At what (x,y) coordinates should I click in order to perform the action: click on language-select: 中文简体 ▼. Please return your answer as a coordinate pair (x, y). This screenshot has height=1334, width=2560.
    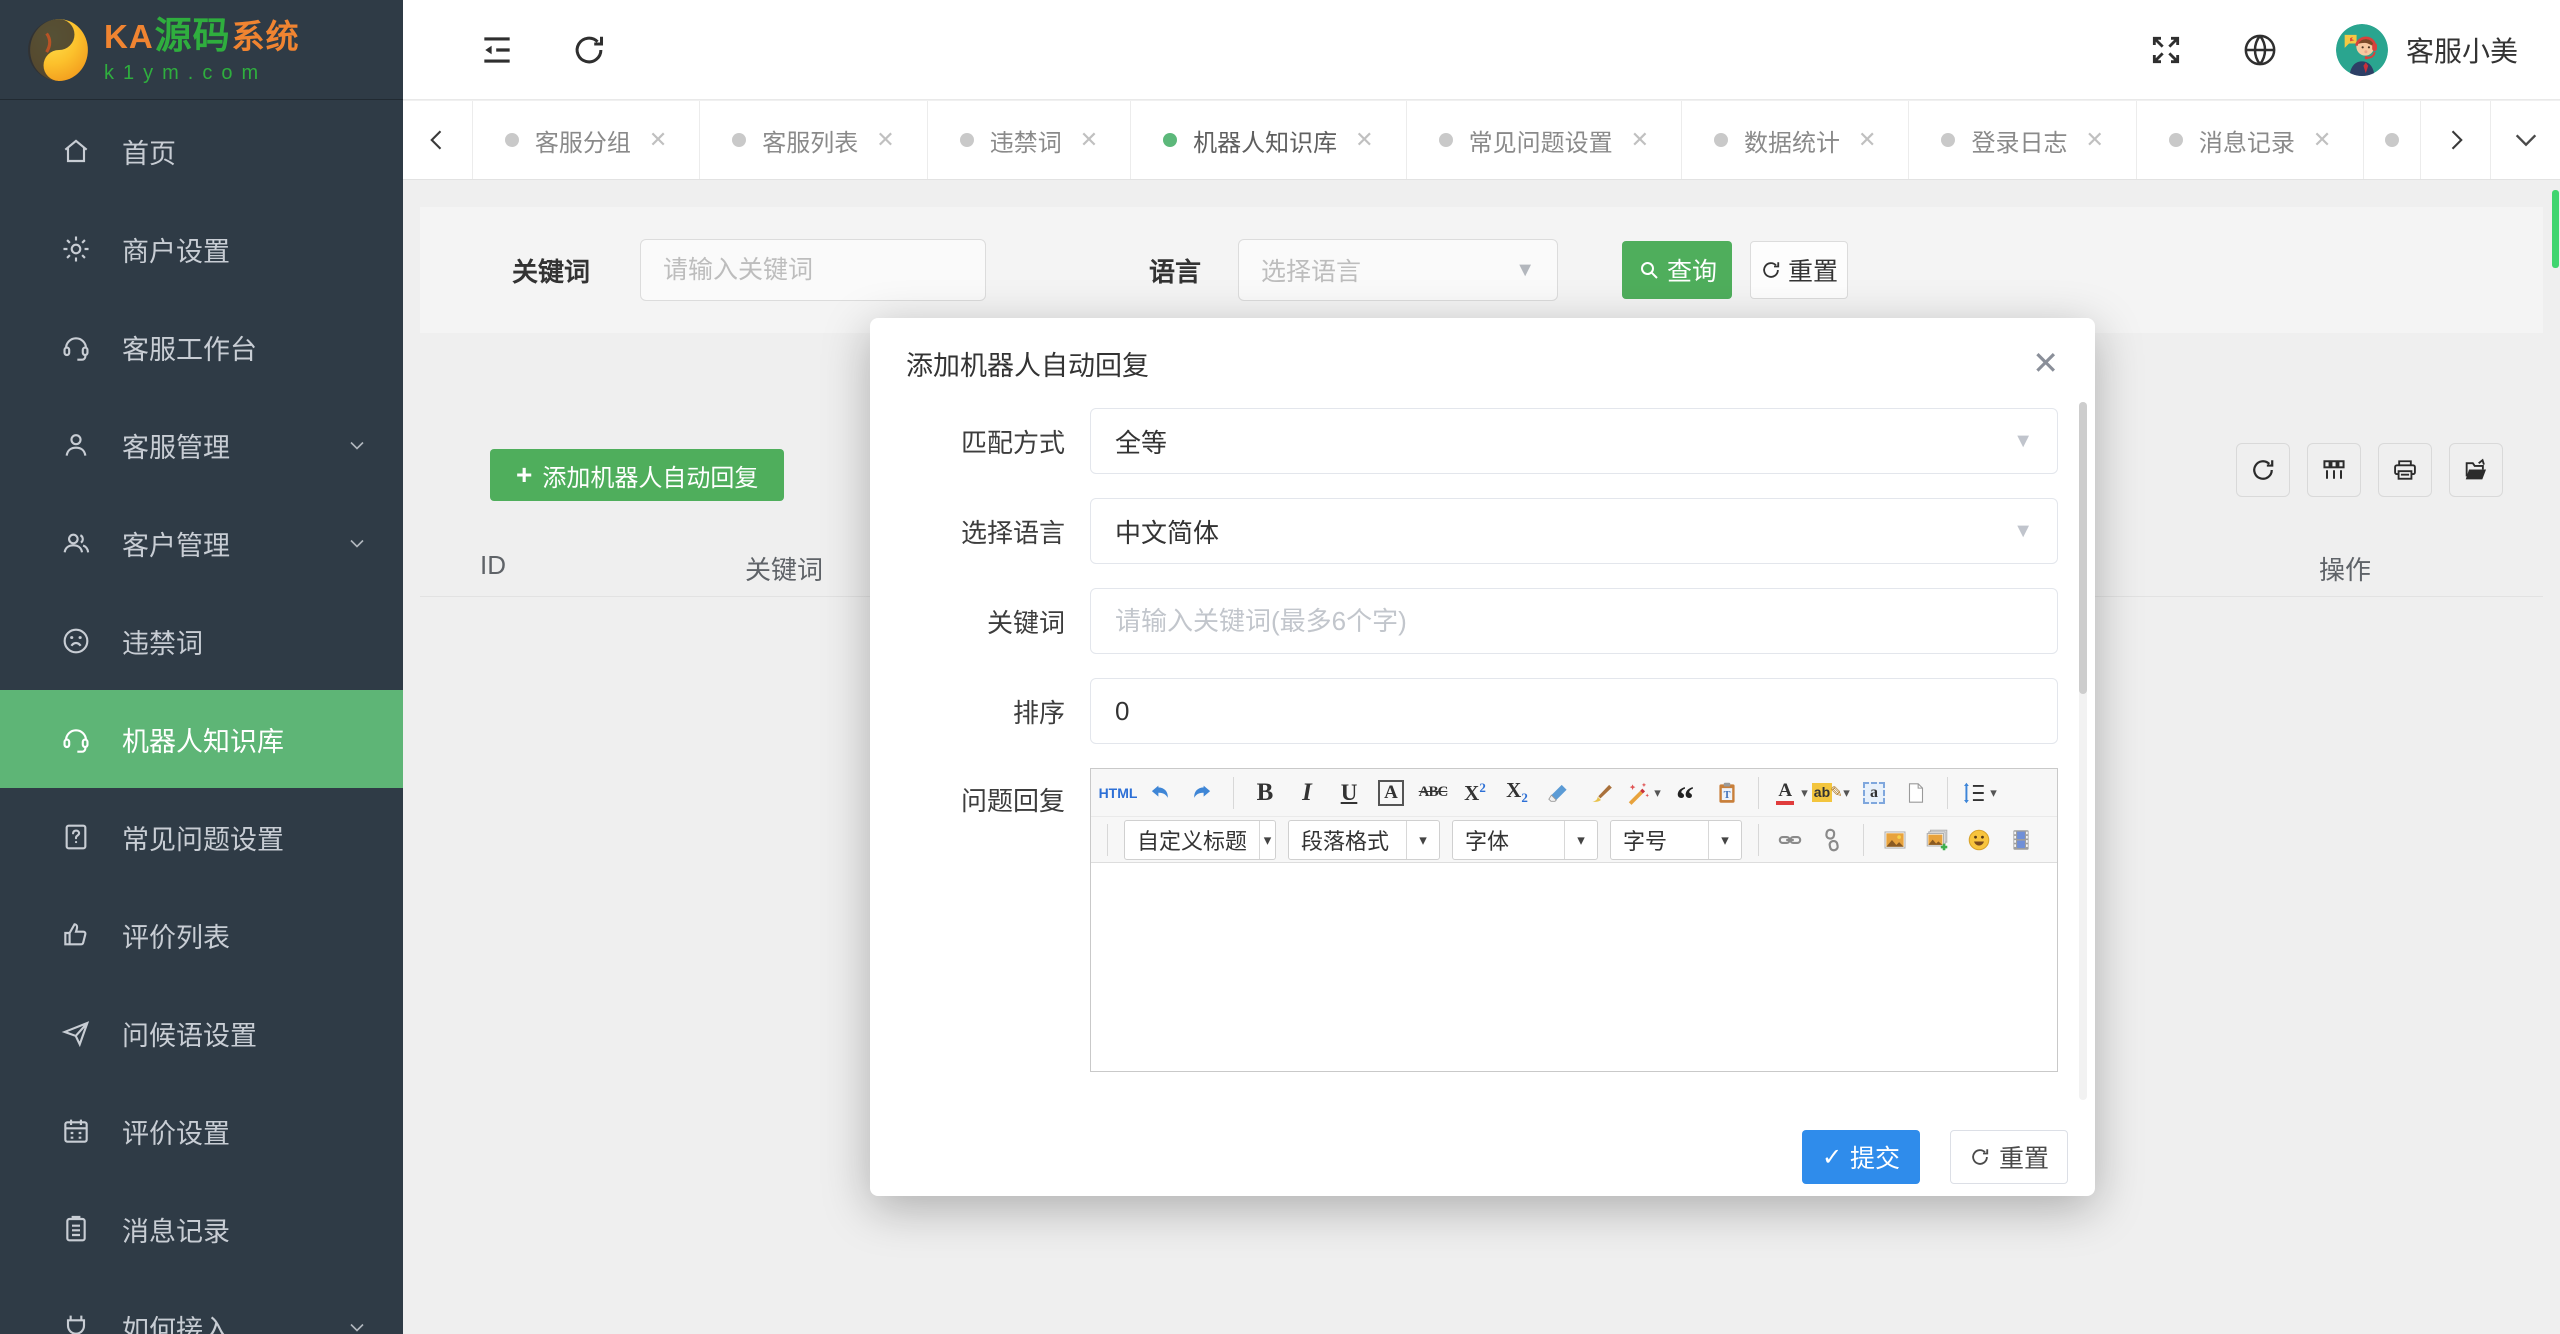
    Looking at the image, I should click on (1574, 531).